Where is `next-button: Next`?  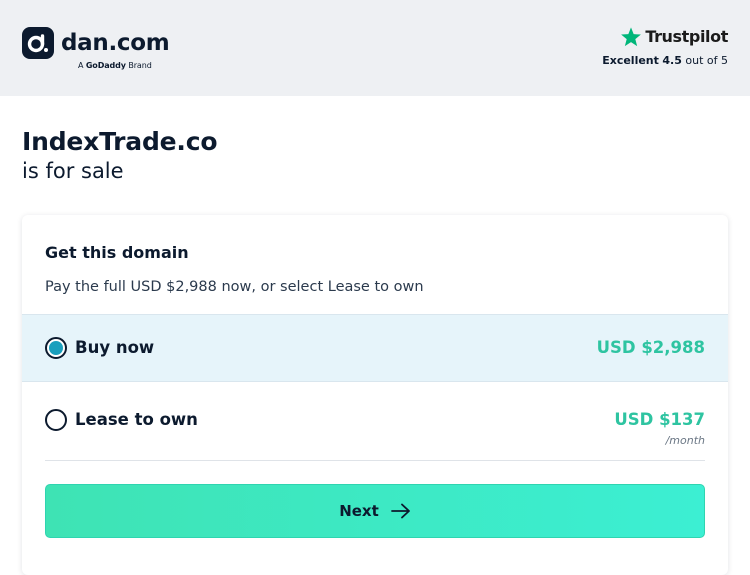 next-button: Next is located at coordinates (375, 511).